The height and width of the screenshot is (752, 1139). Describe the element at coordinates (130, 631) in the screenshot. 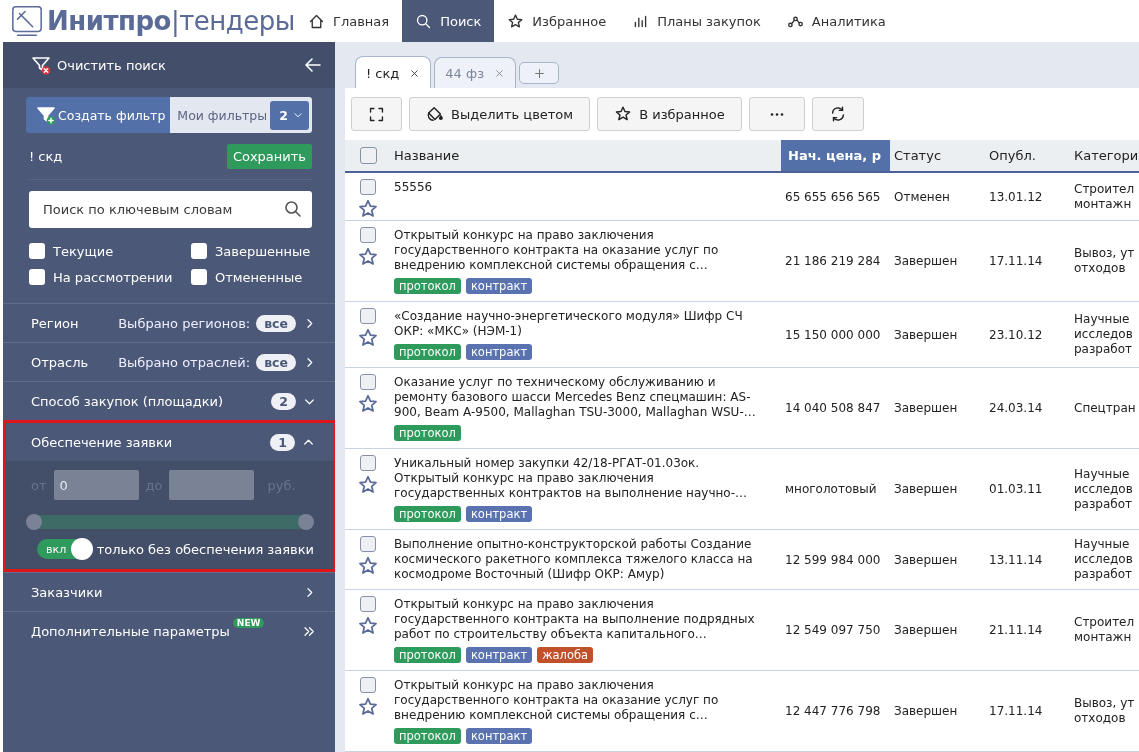

I see `section-label: Дополнительные параметры` at that location.